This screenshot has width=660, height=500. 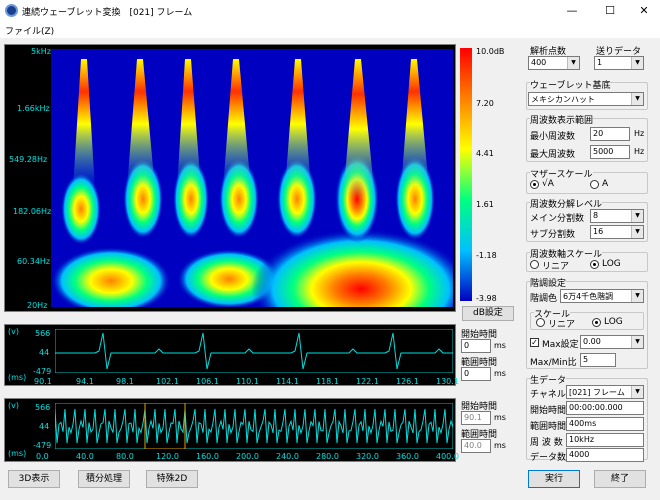 I want to click on max-setting-checkbox: ✓, so click(x=534, y=342).